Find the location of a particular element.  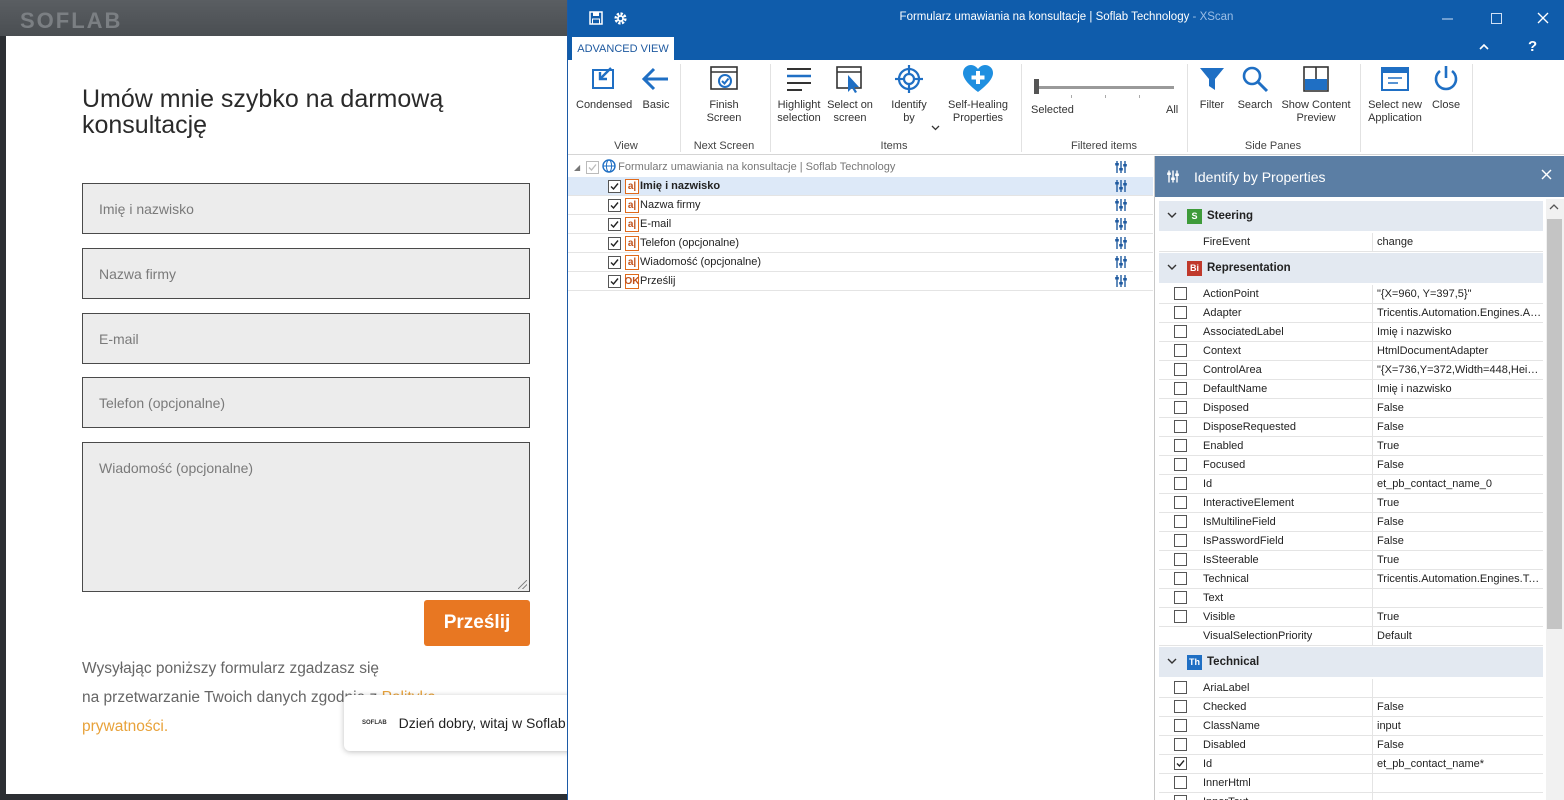

property-row: Checked False is located at coordinates (1351, 707).